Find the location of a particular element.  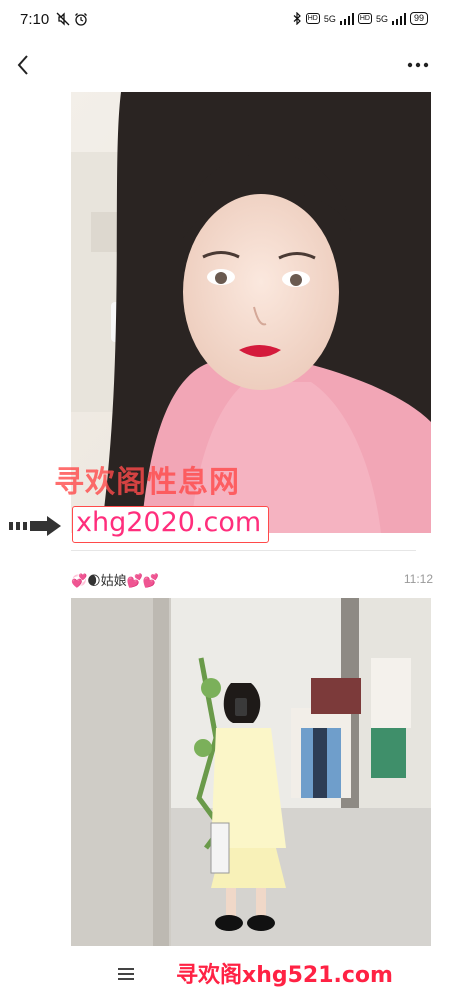

alarm-icon is located at coordinates (81, 19).